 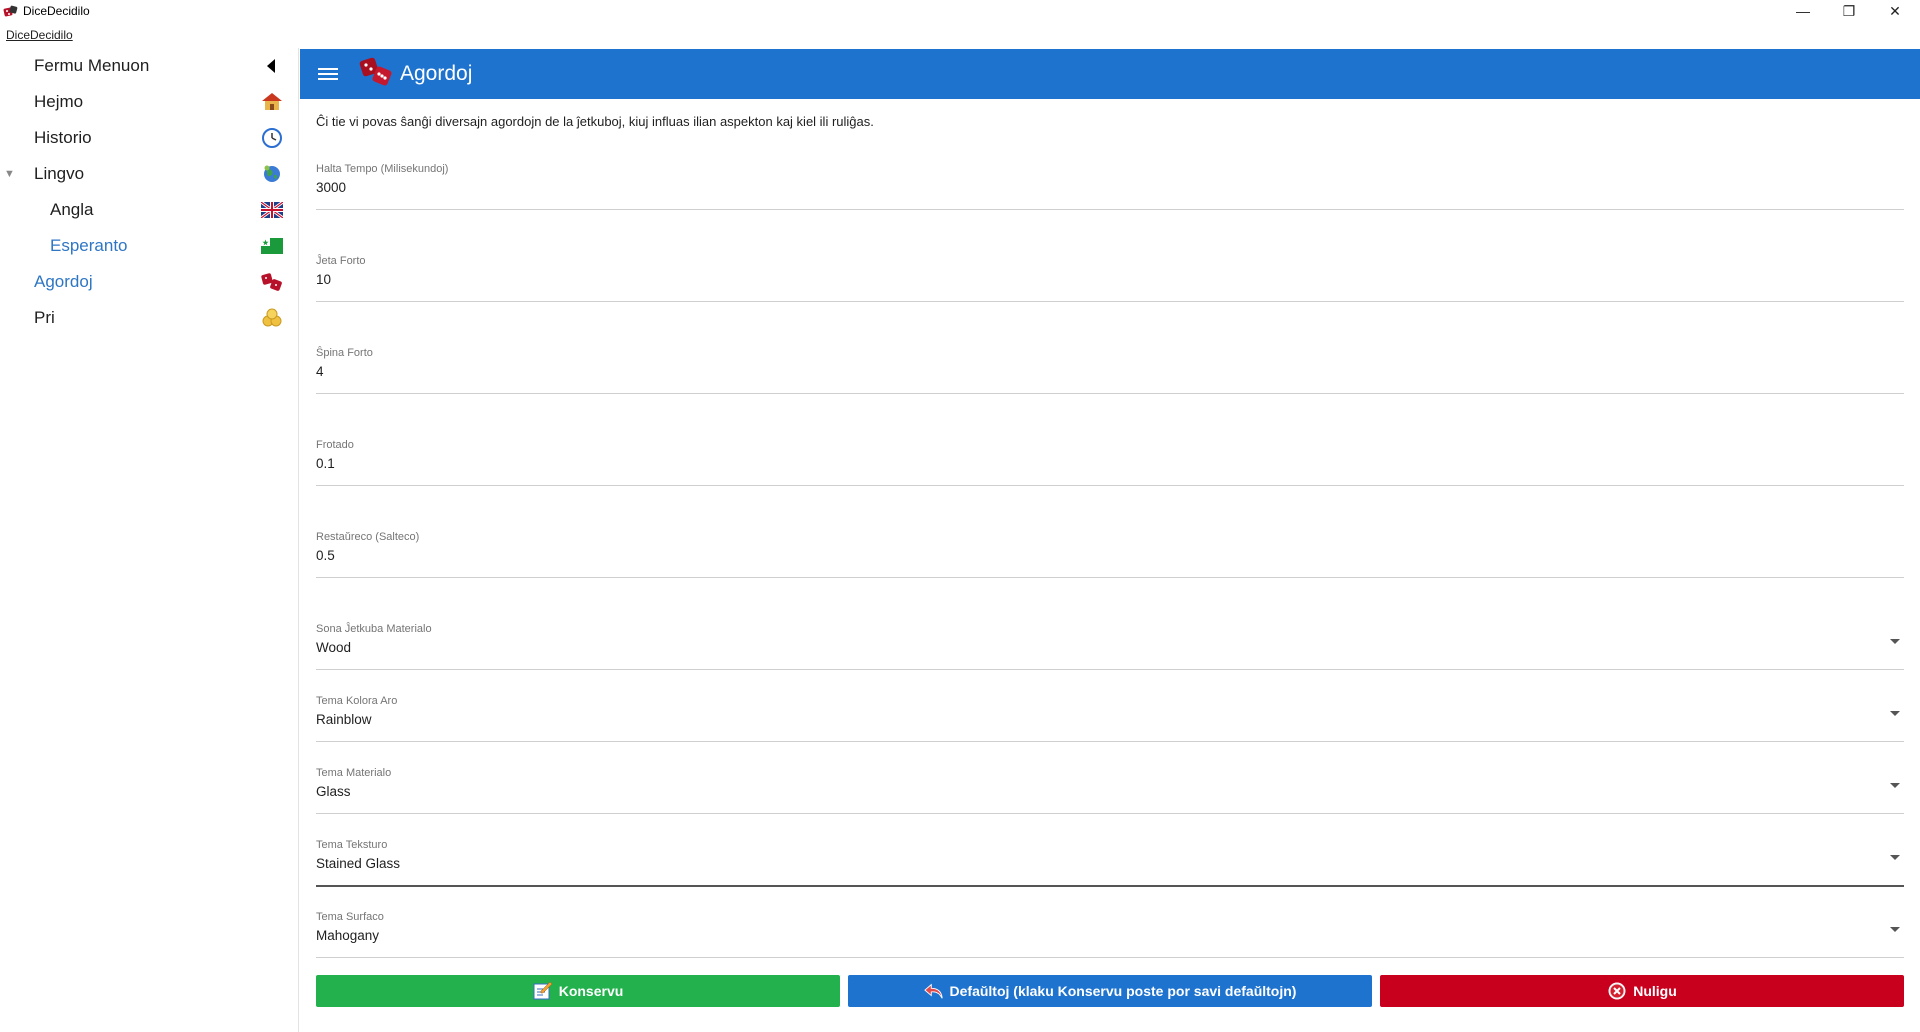 I want to click on cancel-x-icon, so click(x=1617, y=991).